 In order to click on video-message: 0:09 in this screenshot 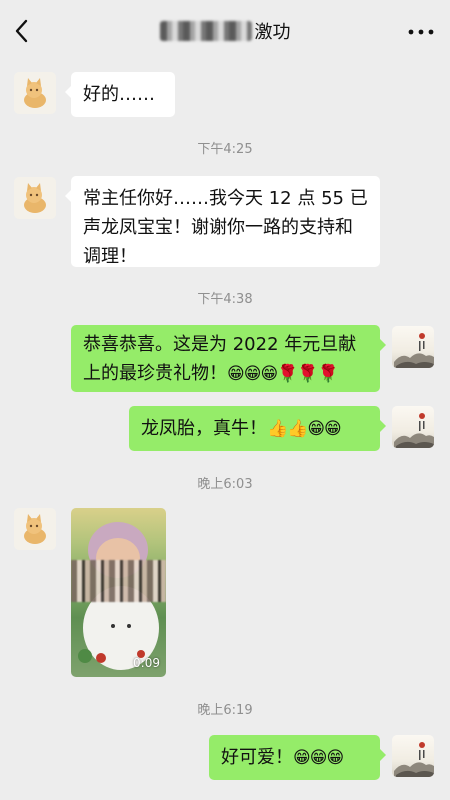, I will do `click(118, 592)`.